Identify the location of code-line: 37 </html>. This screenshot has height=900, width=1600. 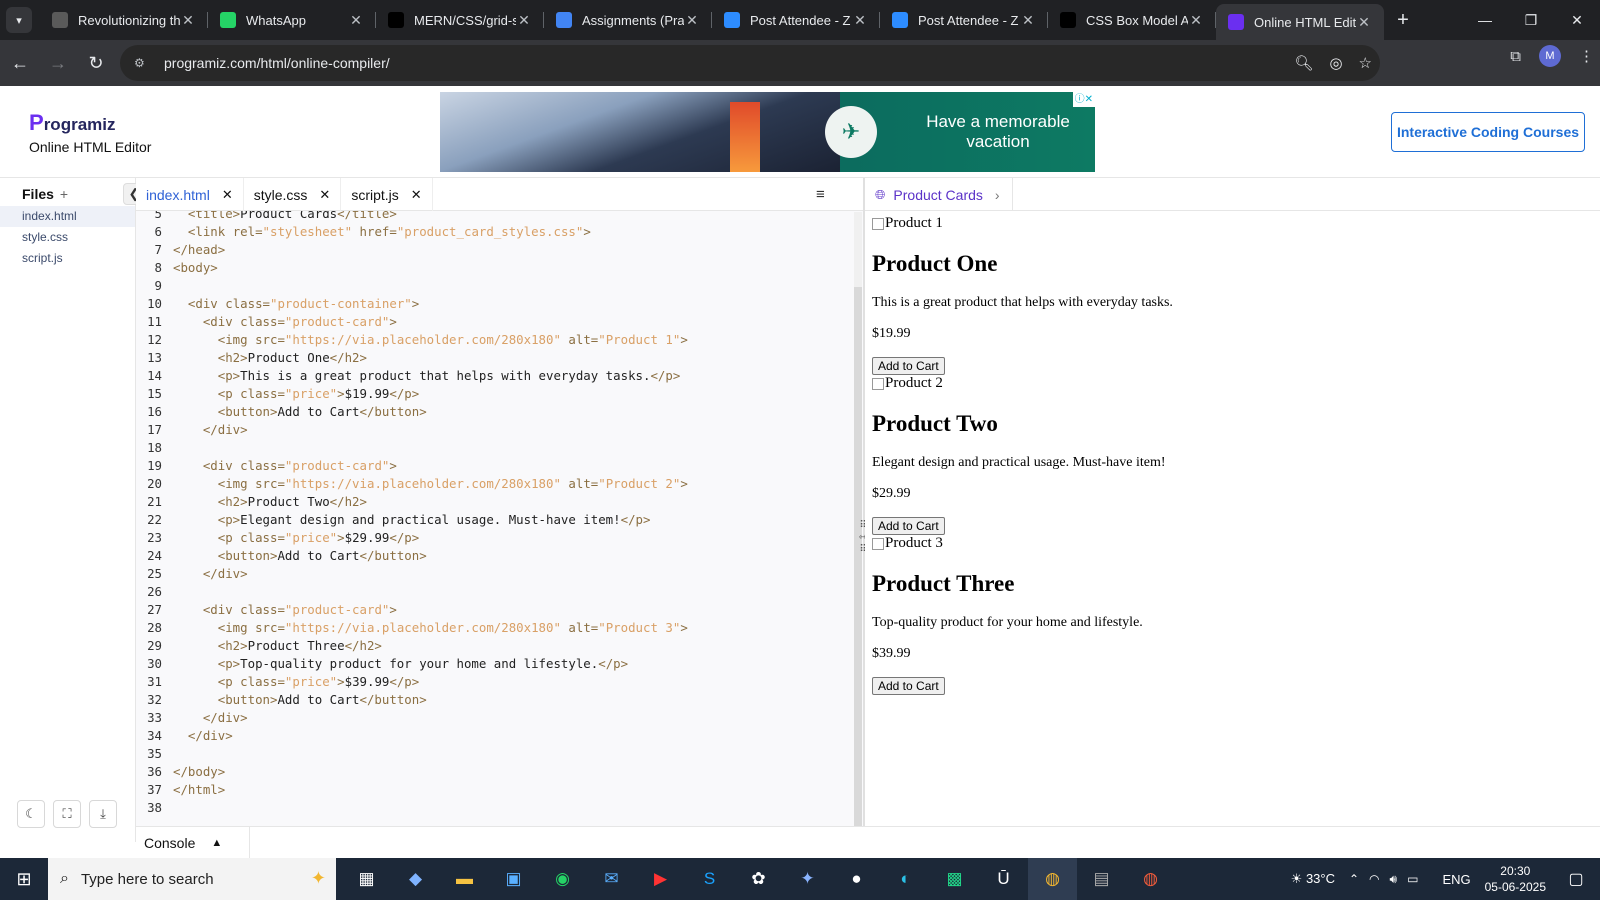
(499, 790).